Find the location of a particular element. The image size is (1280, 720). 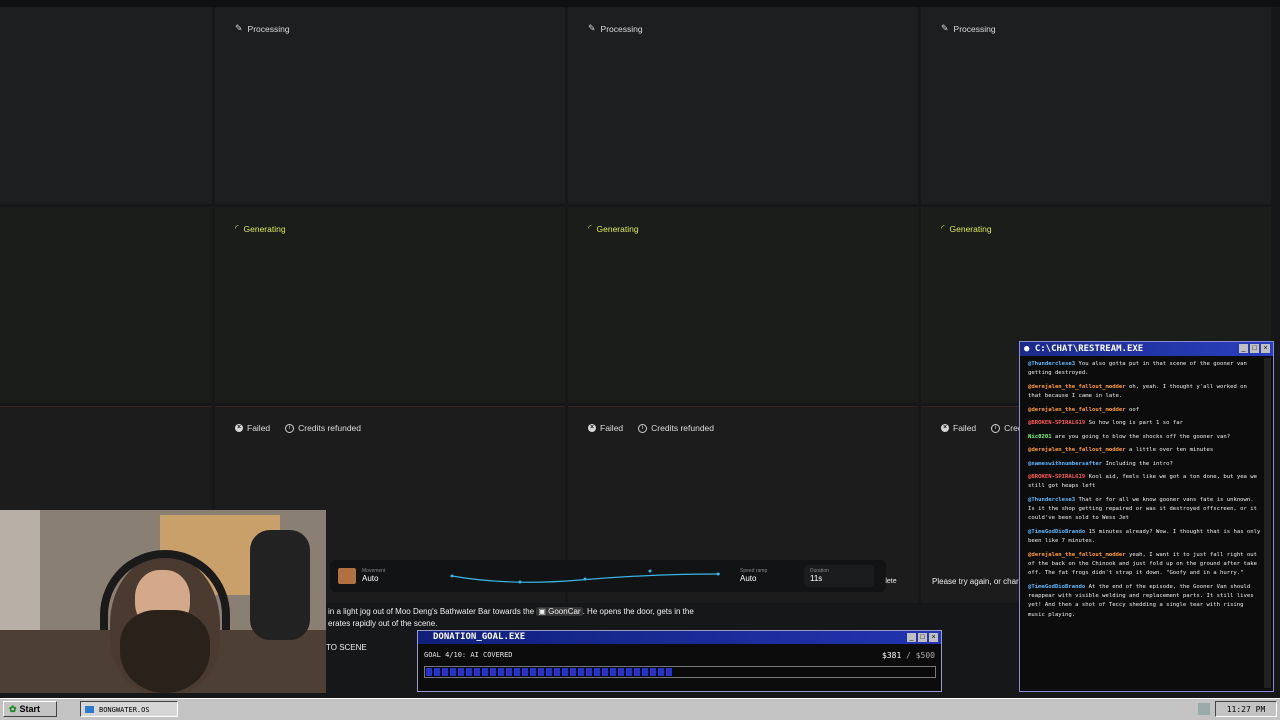

webcam-overlay is located at coordinates (163, 601).